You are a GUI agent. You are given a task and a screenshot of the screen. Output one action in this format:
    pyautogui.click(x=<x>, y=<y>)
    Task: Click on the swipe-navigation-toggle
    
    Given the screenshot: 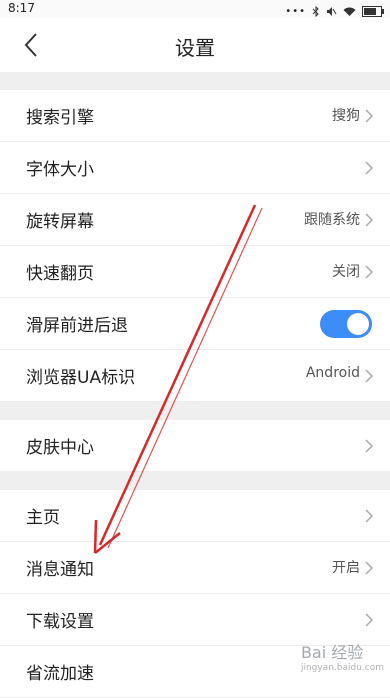 What is the action you would take?
    pyautogui.click(x=346, y=324)
    